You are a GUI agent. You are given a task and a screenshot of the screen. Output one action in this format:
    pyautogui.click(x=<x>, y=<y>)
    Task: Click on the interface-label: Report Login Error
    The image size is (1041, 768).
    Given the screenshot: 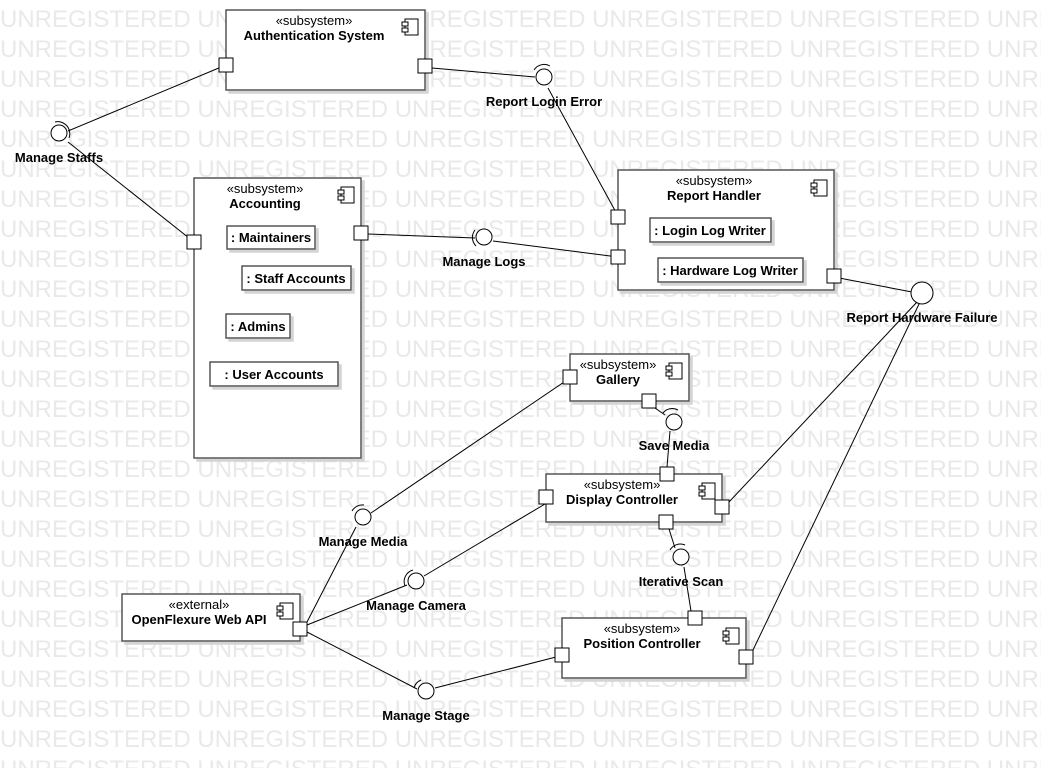 What is the action you would take?
    pyautogui.click(x=544, y=101)
    